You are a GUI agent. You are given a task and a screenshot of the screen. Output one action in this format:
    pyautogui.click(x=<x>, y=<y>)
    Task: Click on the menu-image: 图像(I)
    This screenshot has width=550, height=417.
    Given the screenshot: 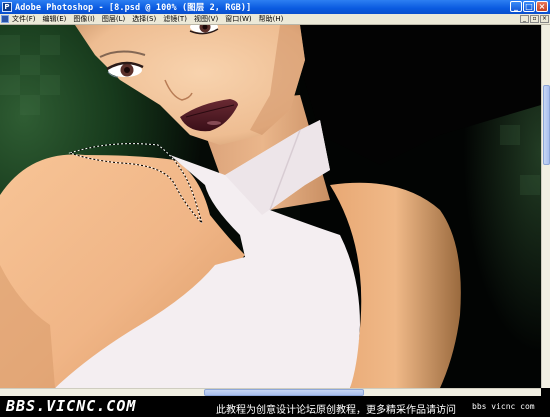 What is the action you would take?
    pyautogui.click(x=84, y=19)
    